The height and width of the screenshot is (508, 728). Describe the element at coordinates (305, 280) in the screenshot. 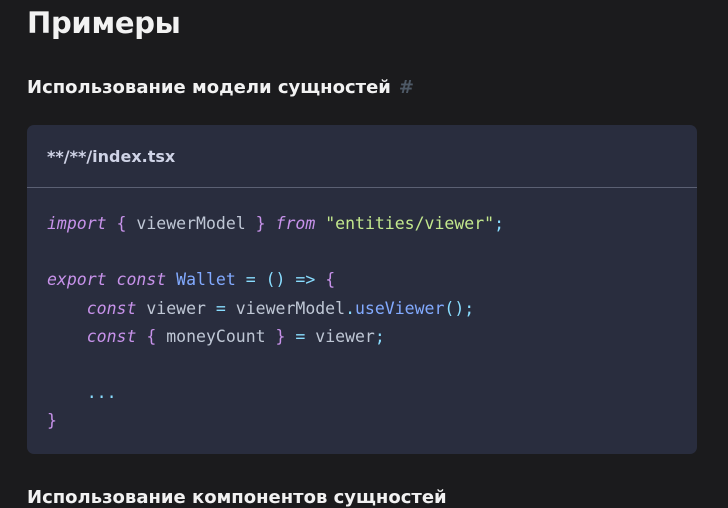

I see `token-arrow: =>` at that location.